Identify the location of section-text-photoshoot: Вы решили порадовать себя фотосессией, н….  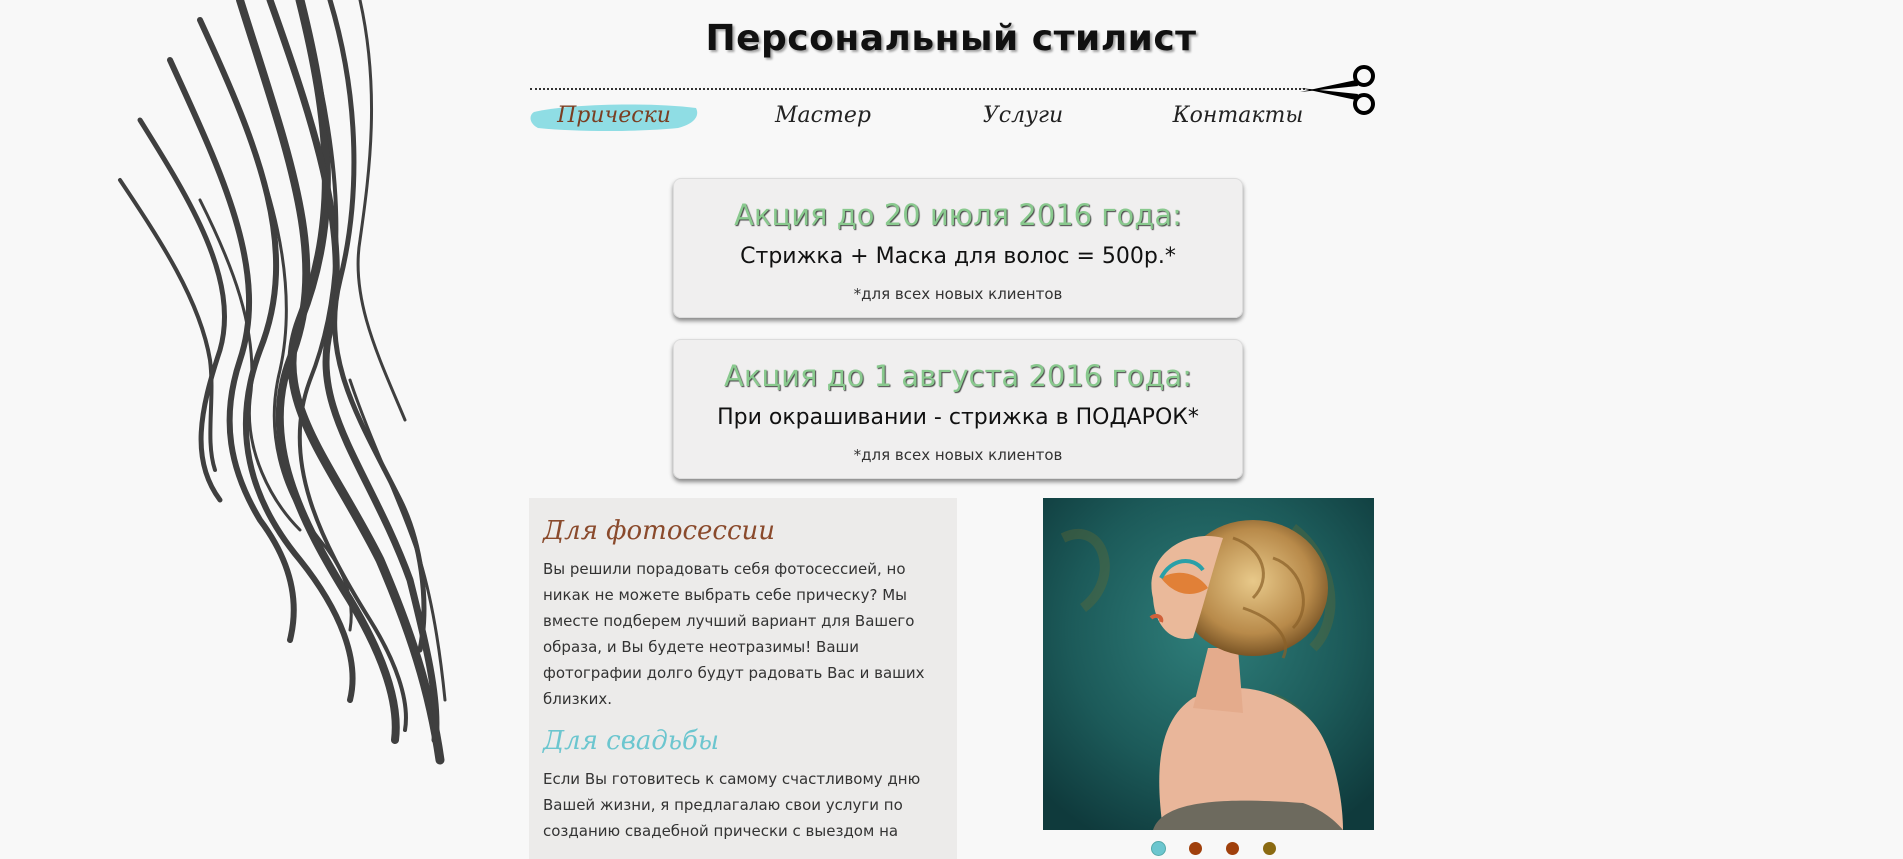
(734, 634).